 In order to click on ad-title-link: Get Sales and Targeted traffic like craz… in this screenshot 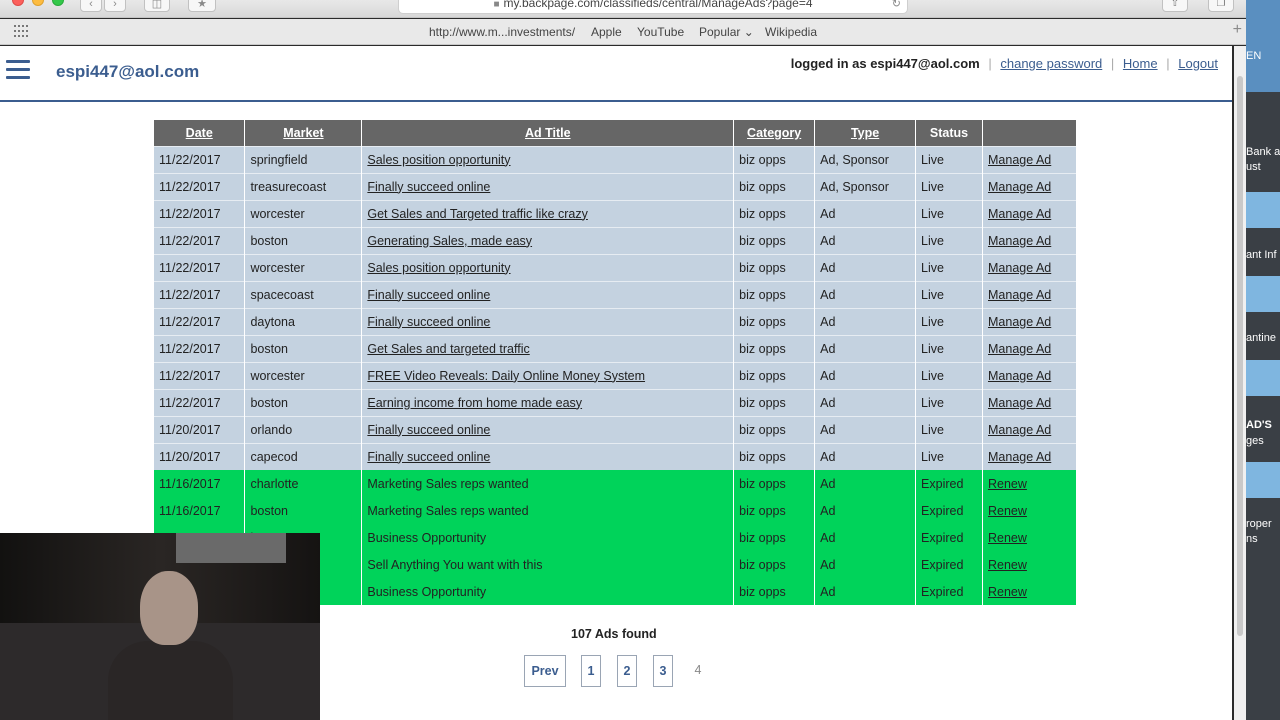, I will do `click(477, 214)`.